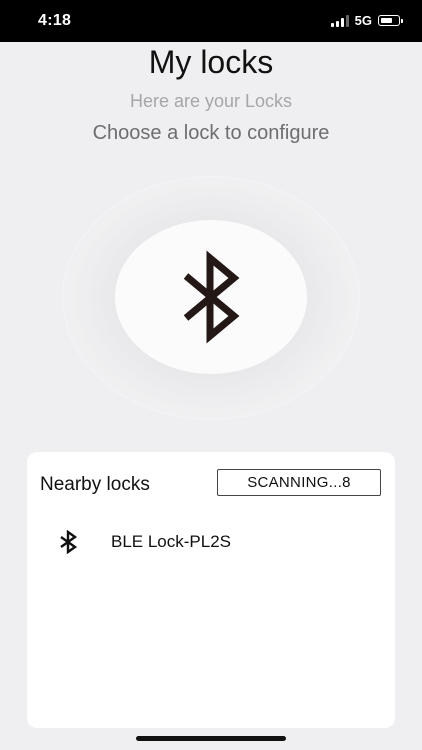 The height and width of the screenshot is (750, 422). What do you see at coordinates (95, 484) in the screenshot?
I see `nearby-locks-title: Nearby locks` at bounding box center [95, 484].